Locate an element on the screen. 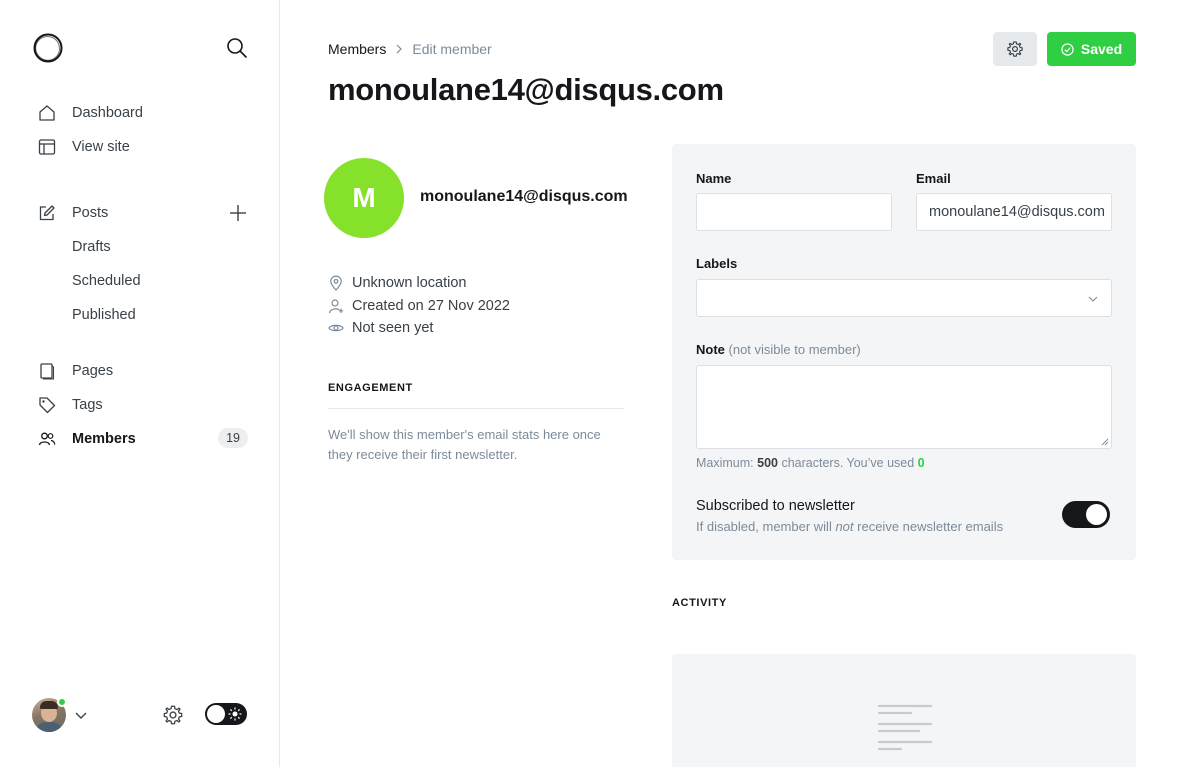 The image size is (1184, 767). member-location: Unknown location is located at coordinates (478, 283).